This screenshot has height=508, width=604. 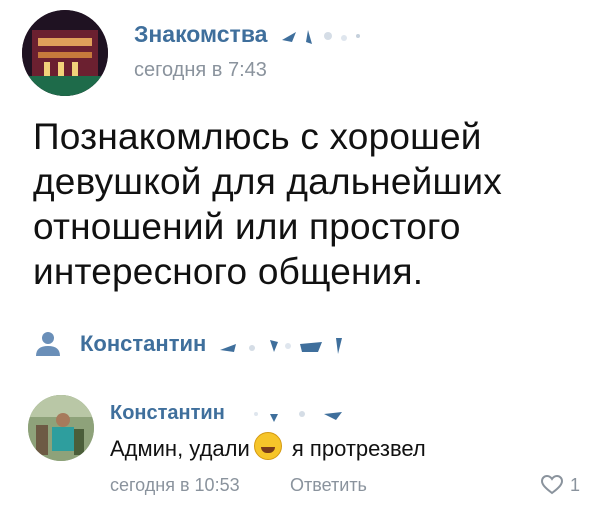 What do you see at coordinates (358, 448) in the screenshot?
I see `comment-text-end: я протрезвел` at bounding box center [358, 448].